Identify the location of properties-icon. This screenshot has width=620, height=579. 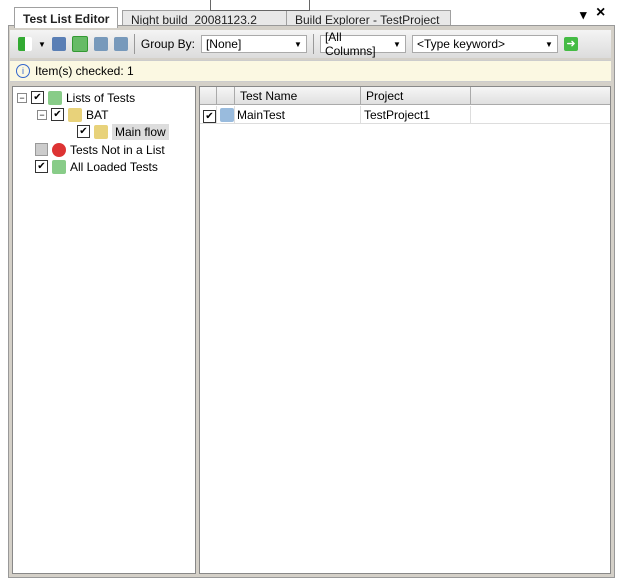
(58, 44).